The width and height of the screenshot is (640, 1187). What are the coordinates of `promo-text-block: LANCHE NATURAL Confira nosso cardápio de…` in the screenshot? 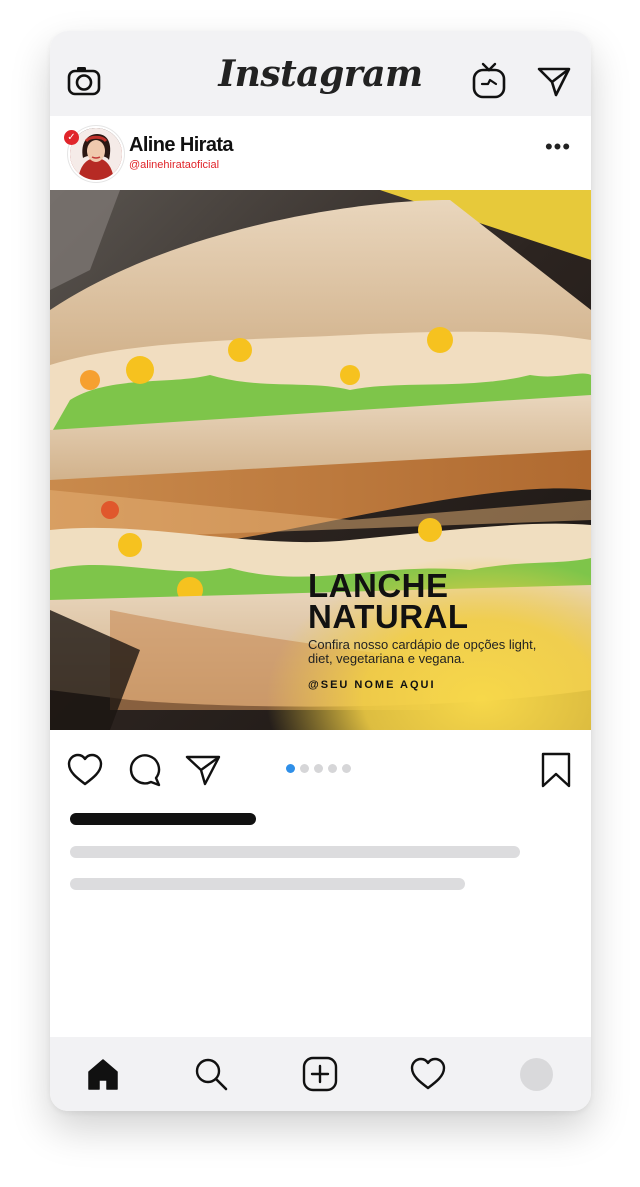 It's located at (443, 629).